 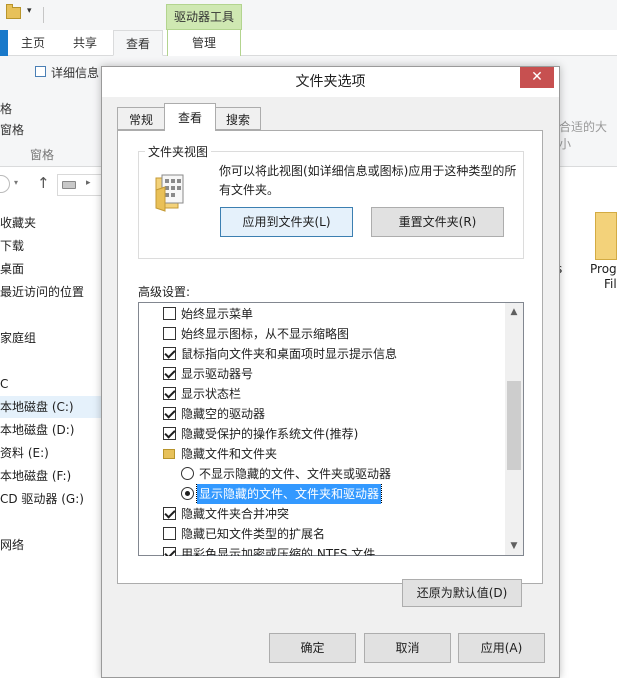 What do you see at coordinates (270, 434) in the screenshot?
I see `advanced-setting-label: 隐藏受保护的操作系统文件(推荐)` at bounding box center [270, 434].